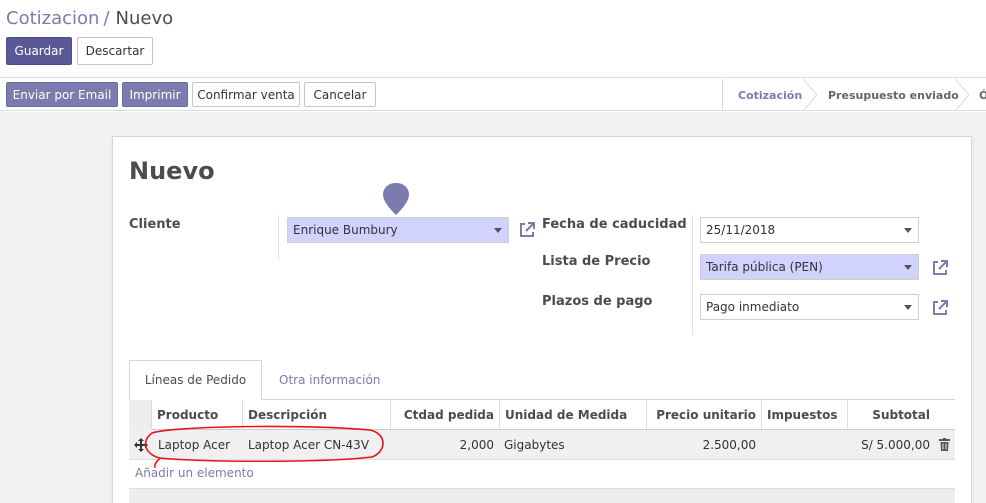  What do you see at coordinates (542, 495) in the screenshot?
I see `order-lines-footer` at bounding box center [542, 495].